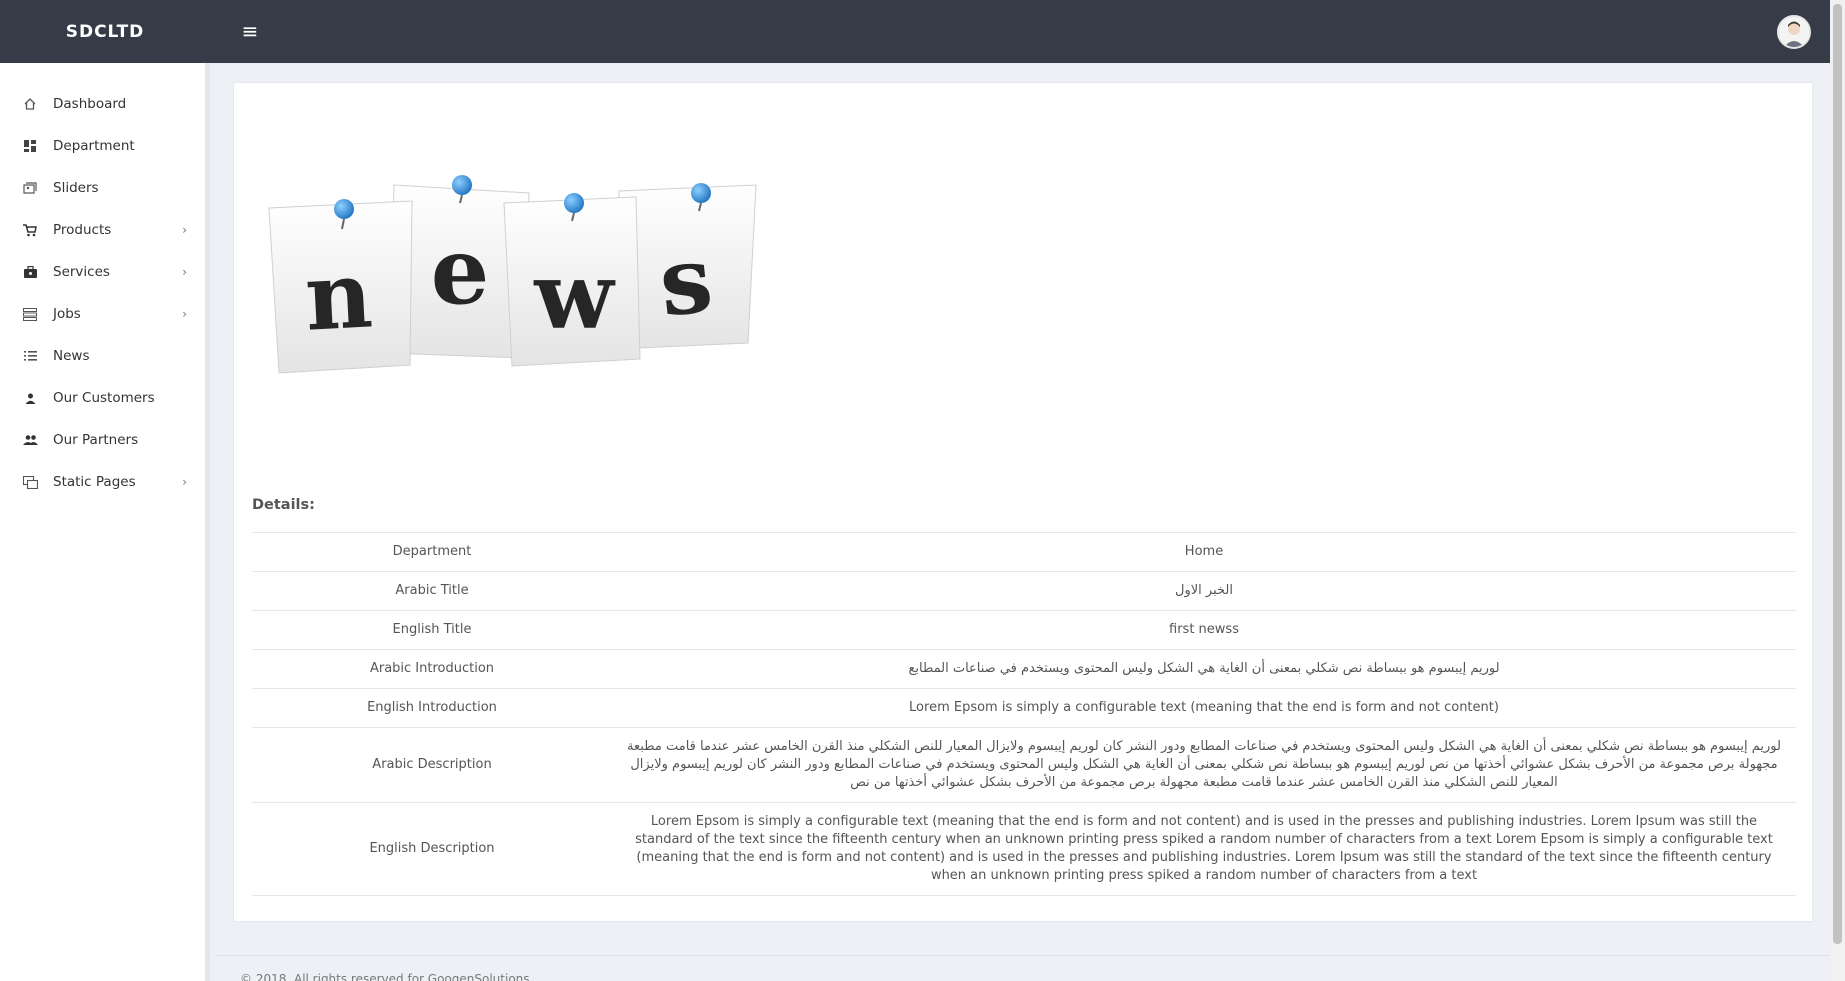 This screenshot has width=1845, height=981. I want to click on table-row: English Title first newss, so click(1024, 630).